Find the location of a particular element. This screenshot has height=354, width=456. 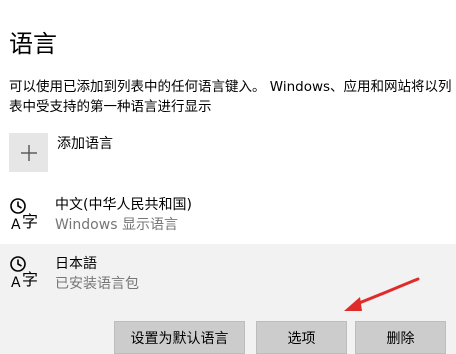

language-status: Windows 显示语言 is located at coordinates (116, 225).